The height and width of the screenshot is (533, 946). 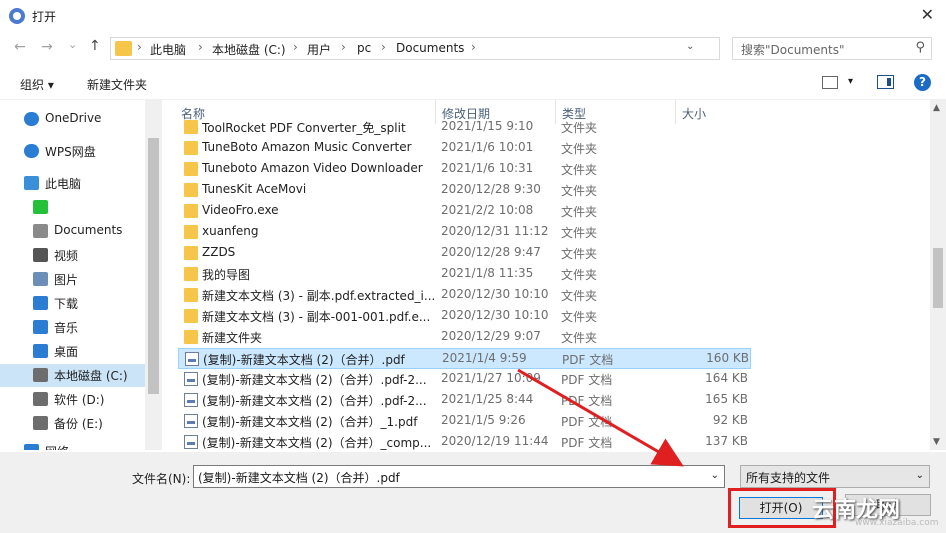 I want to click on sidebar-item-label: 此电脑, so click(x=63, y=184).